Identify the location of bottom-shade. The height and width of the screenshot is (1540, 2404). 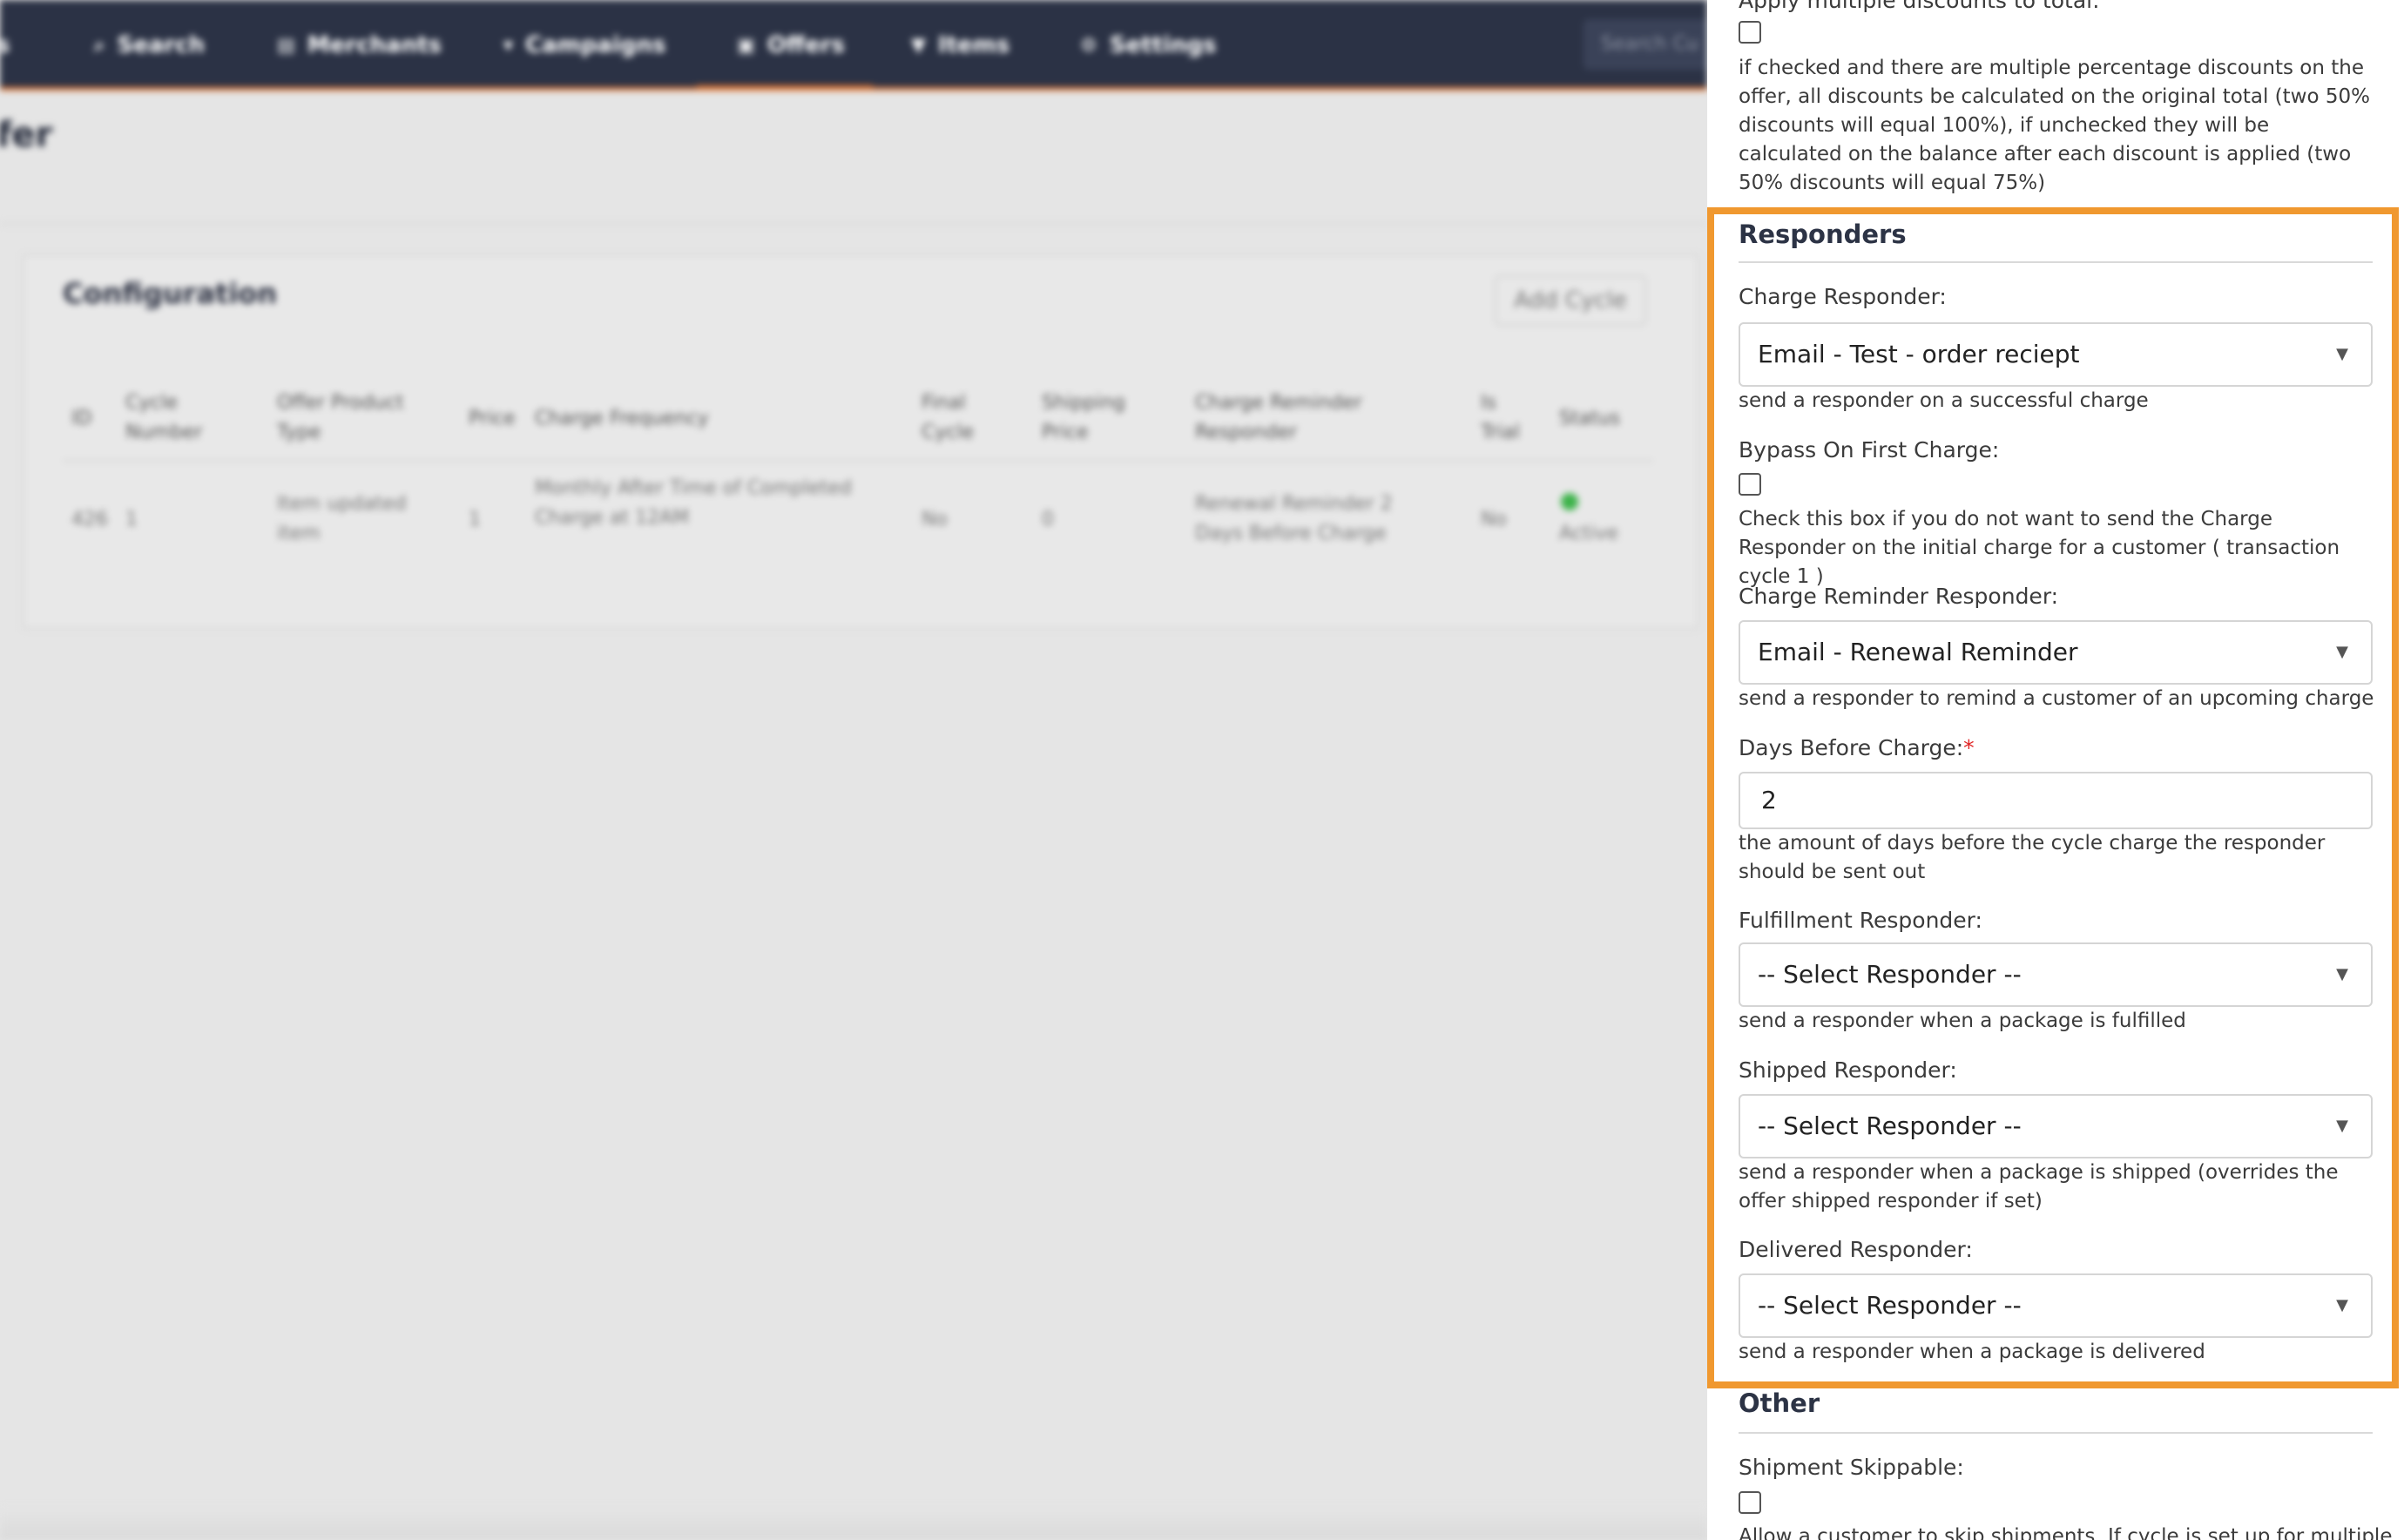
(854, 1523).